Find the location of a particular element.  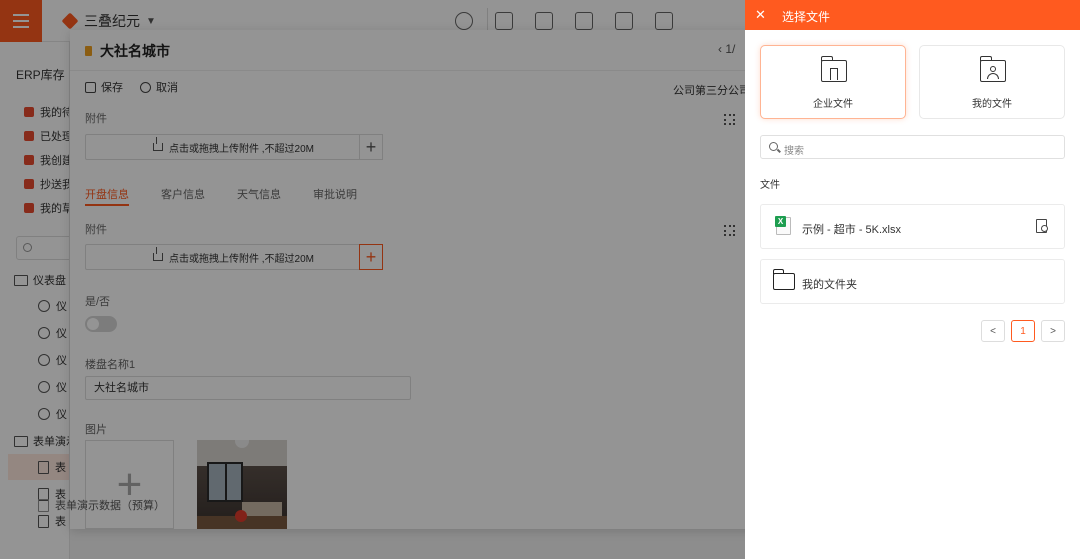

folder-row: 我的文件夹 is located at coordinates (912, 281).